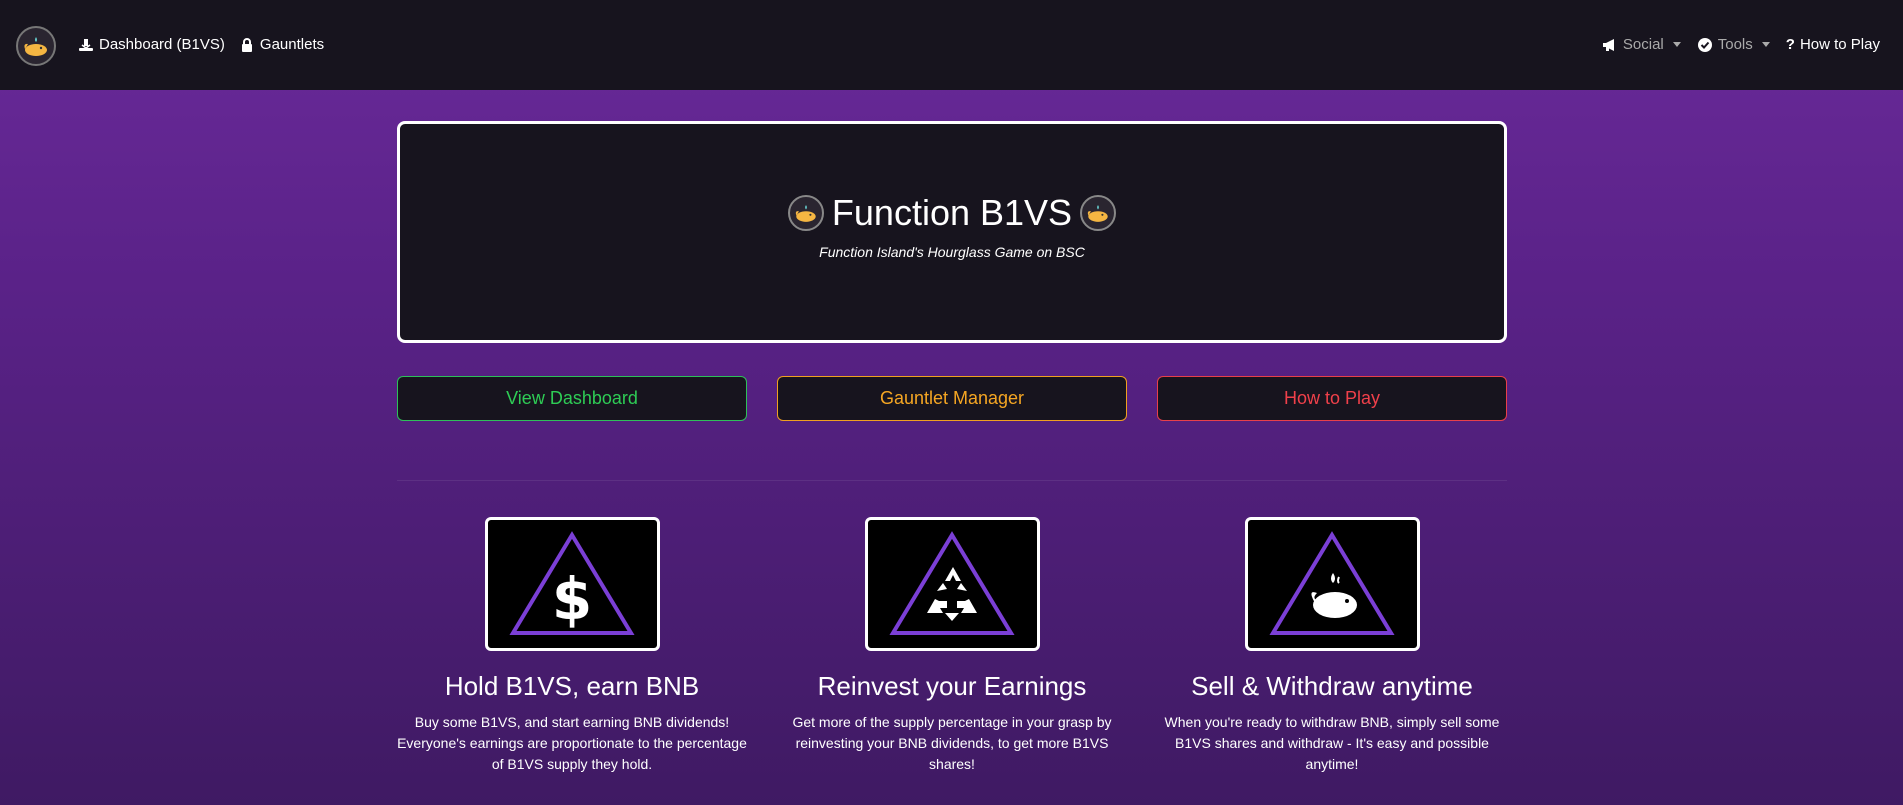 The height and width of the screenshot is (805, 1903). Describe the element at coordinates (1790, 44) in the screenshot. I see `question-icon: ?` at that location.